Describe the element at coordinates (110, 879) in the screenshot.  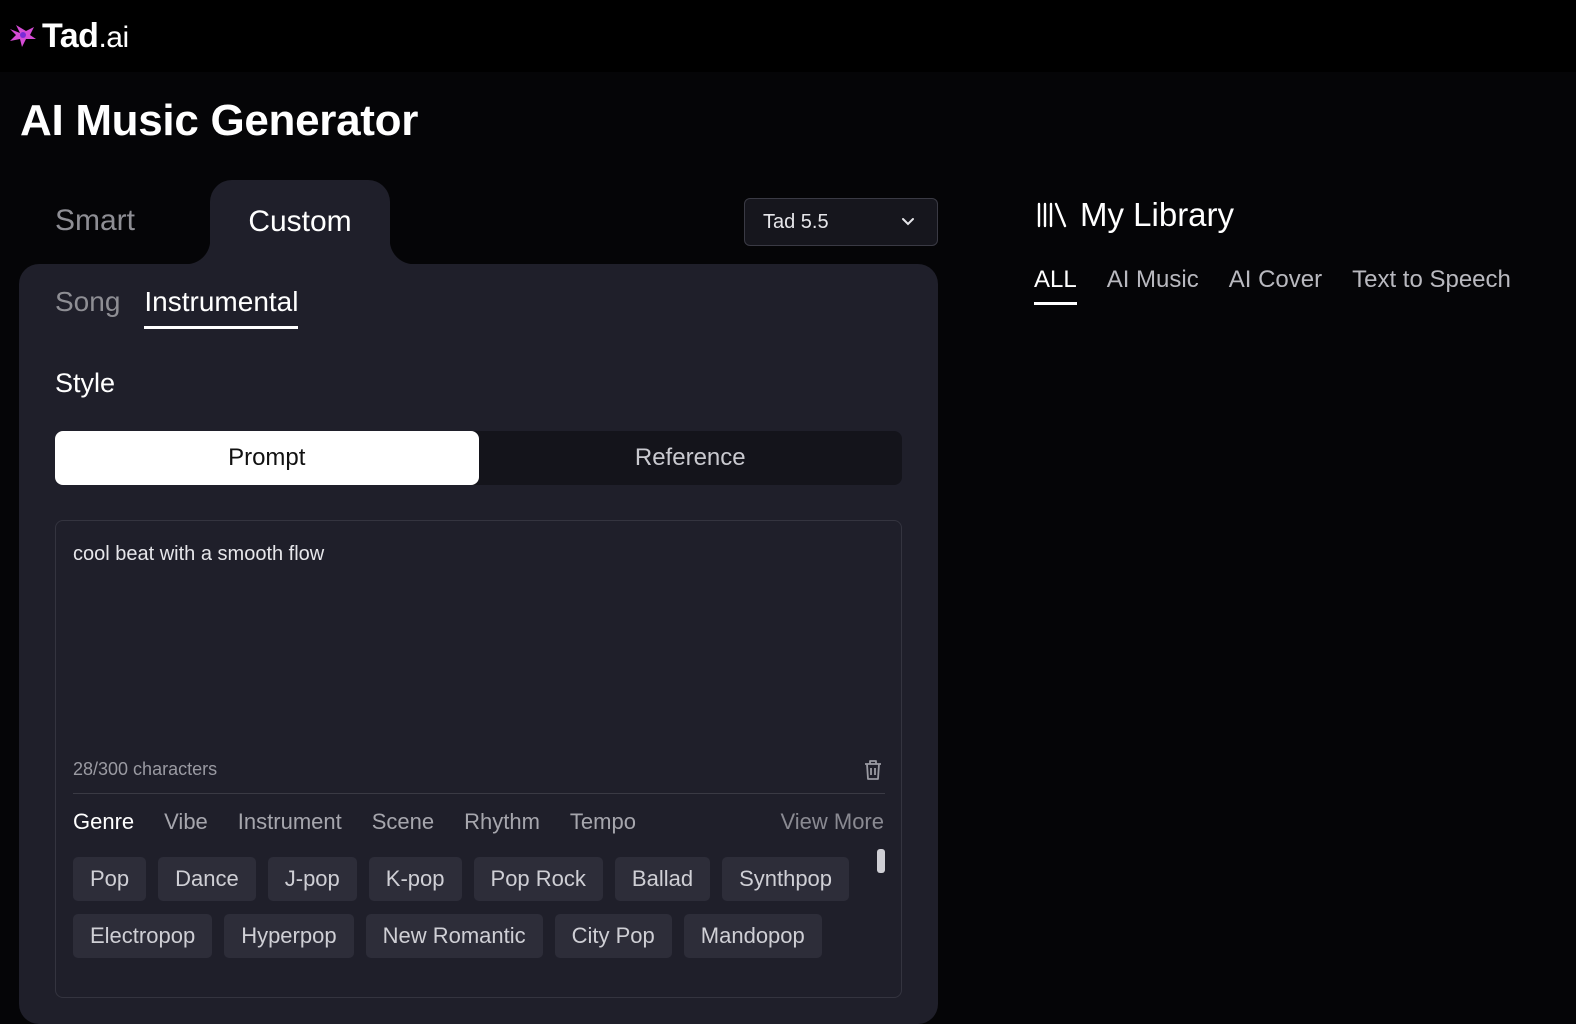
I see `genre-chip: Pop` at that location.